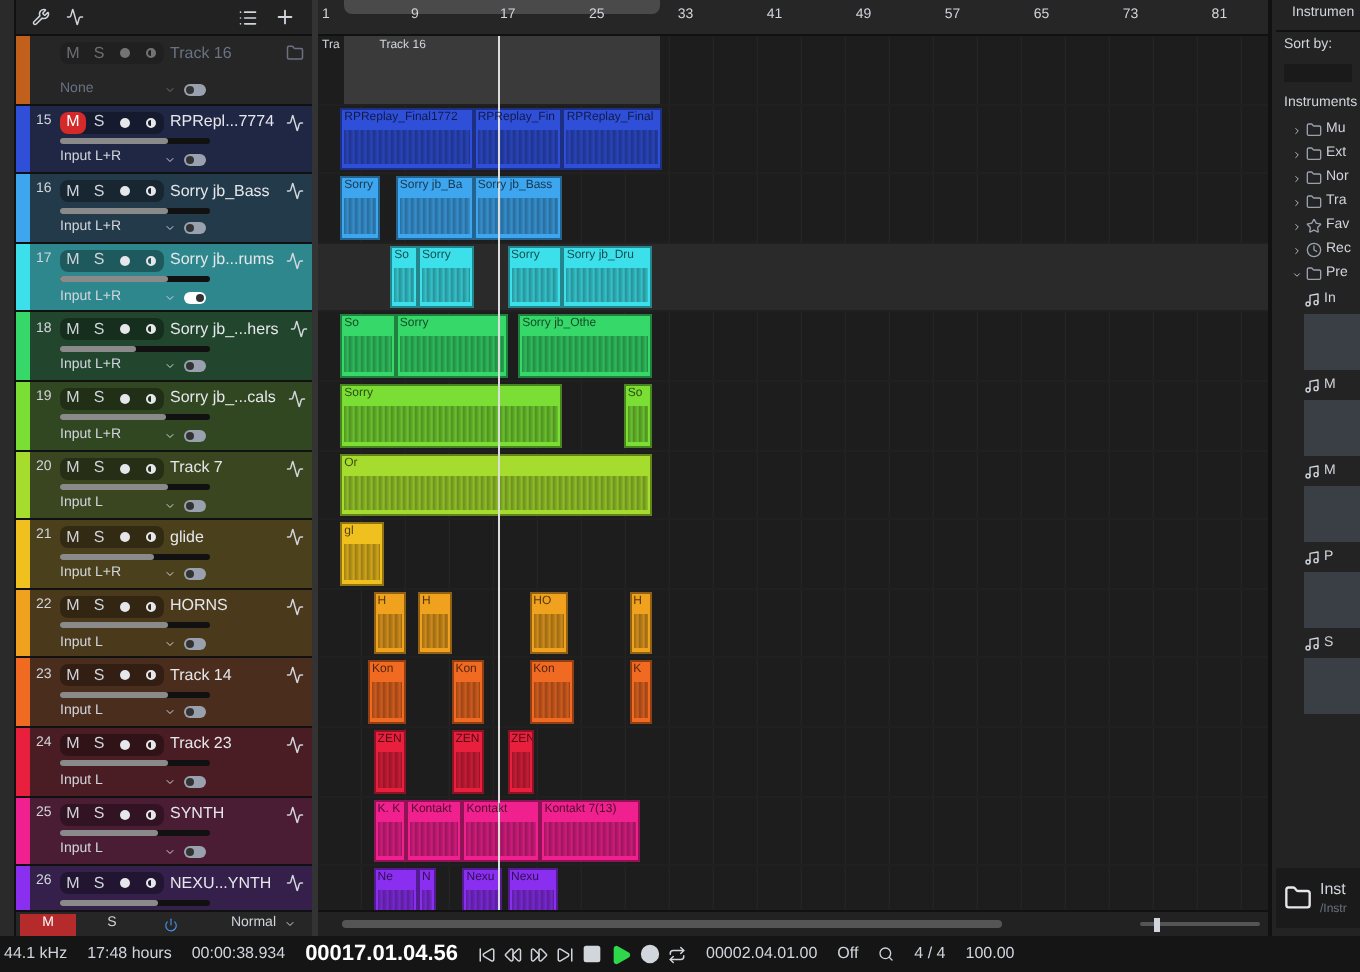 This screenshot has height=972, width=1360. I want to click on skip-forward-icon, so click(565, 954).